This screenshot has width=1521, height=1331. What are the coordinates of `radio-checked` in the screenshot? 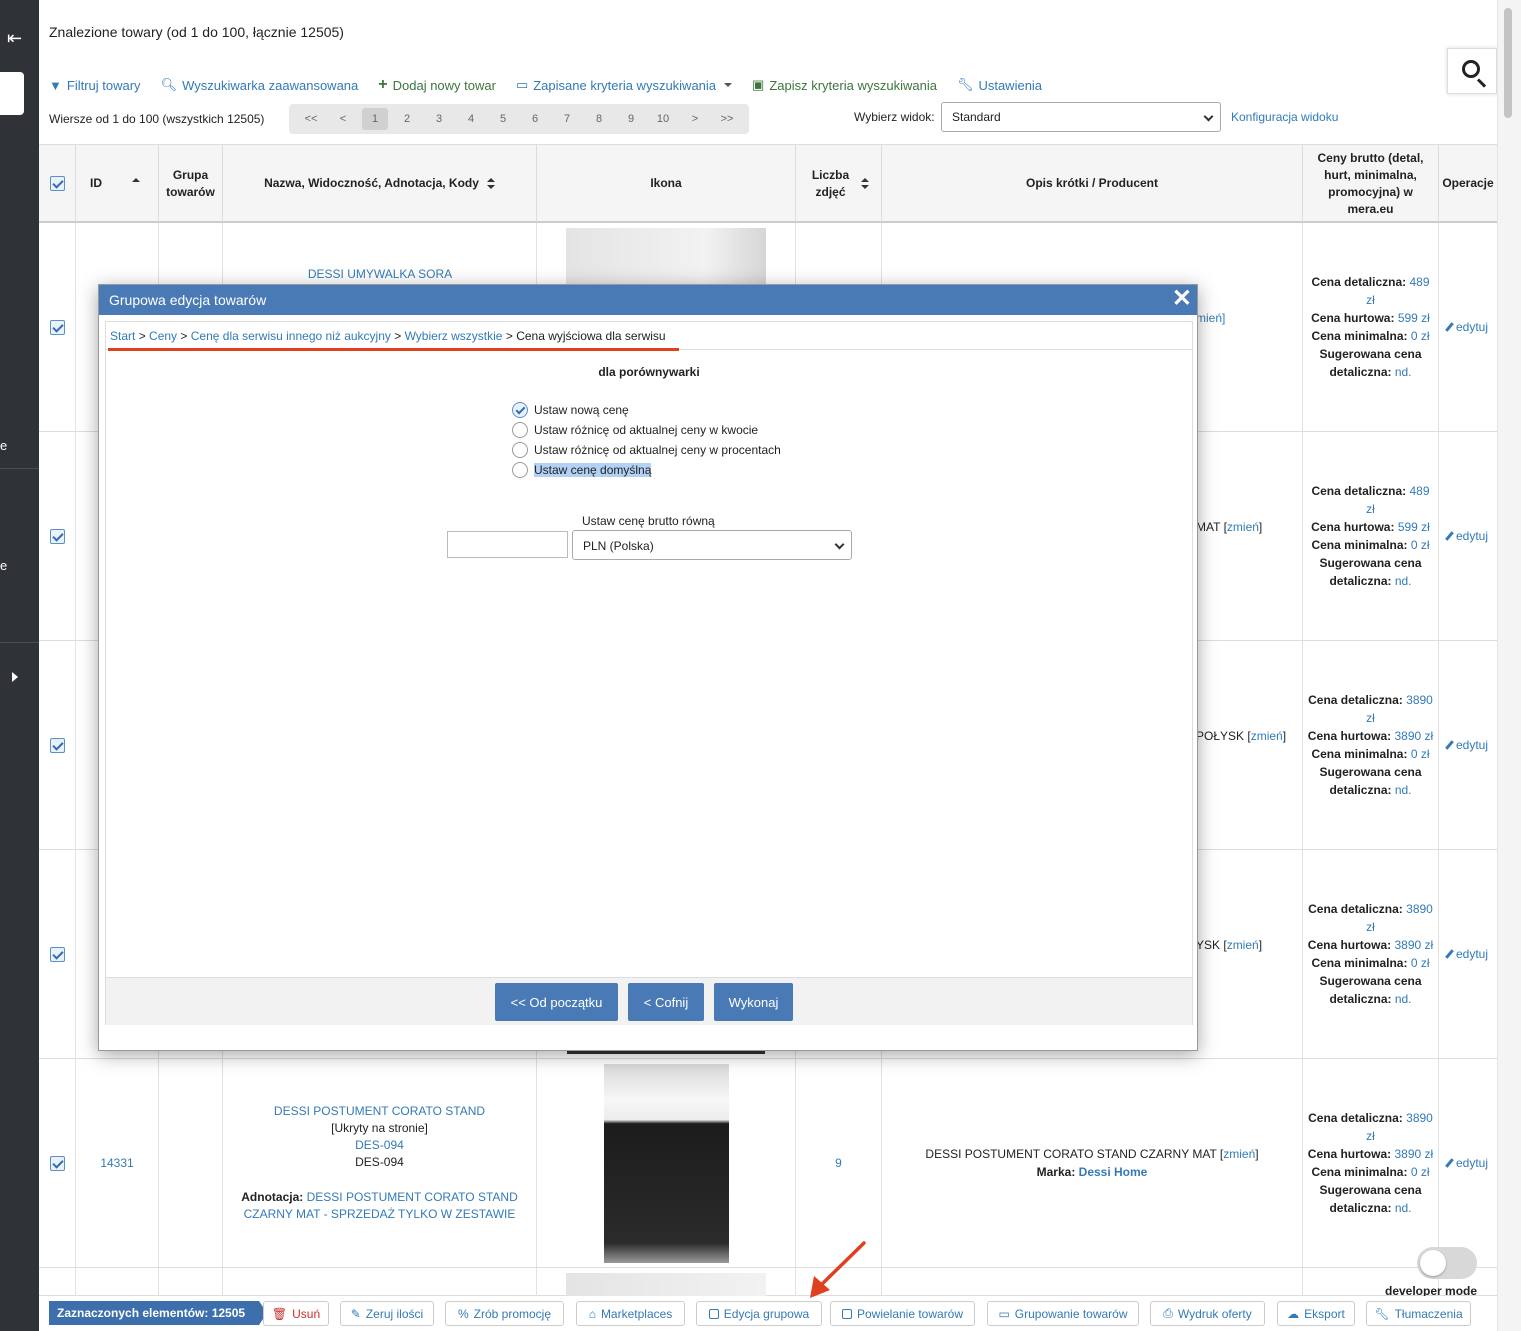 It's located at (520, 410).